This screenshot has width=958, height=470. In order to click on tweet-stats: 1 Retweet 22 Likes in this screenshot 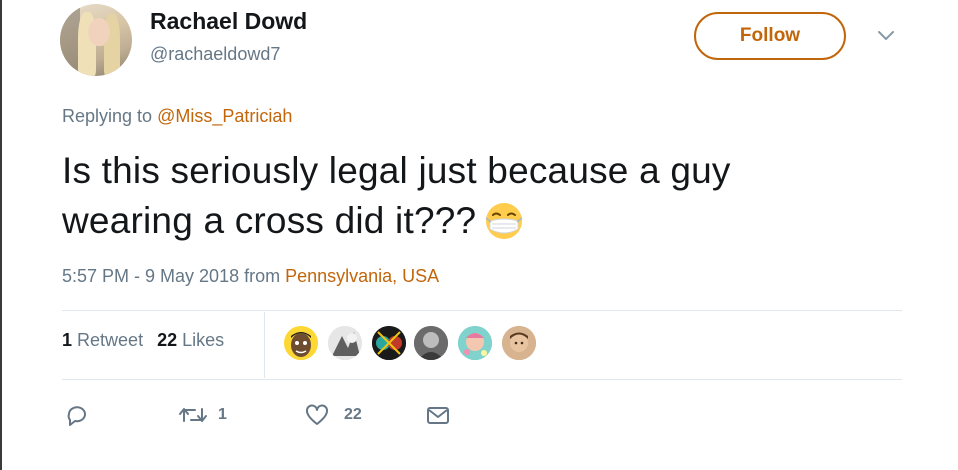, I will do `click(143, 340)`.